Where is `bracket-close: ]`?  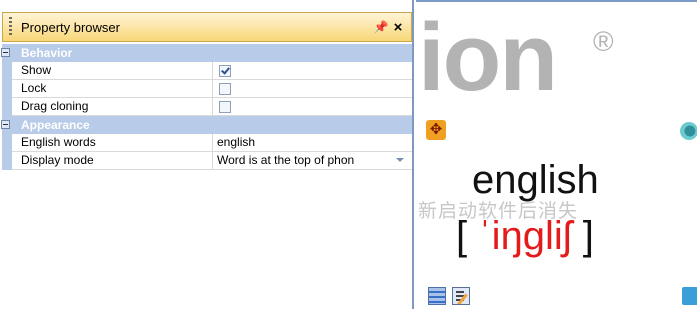
bracket-close: ] is located at coordinates (588, 236).